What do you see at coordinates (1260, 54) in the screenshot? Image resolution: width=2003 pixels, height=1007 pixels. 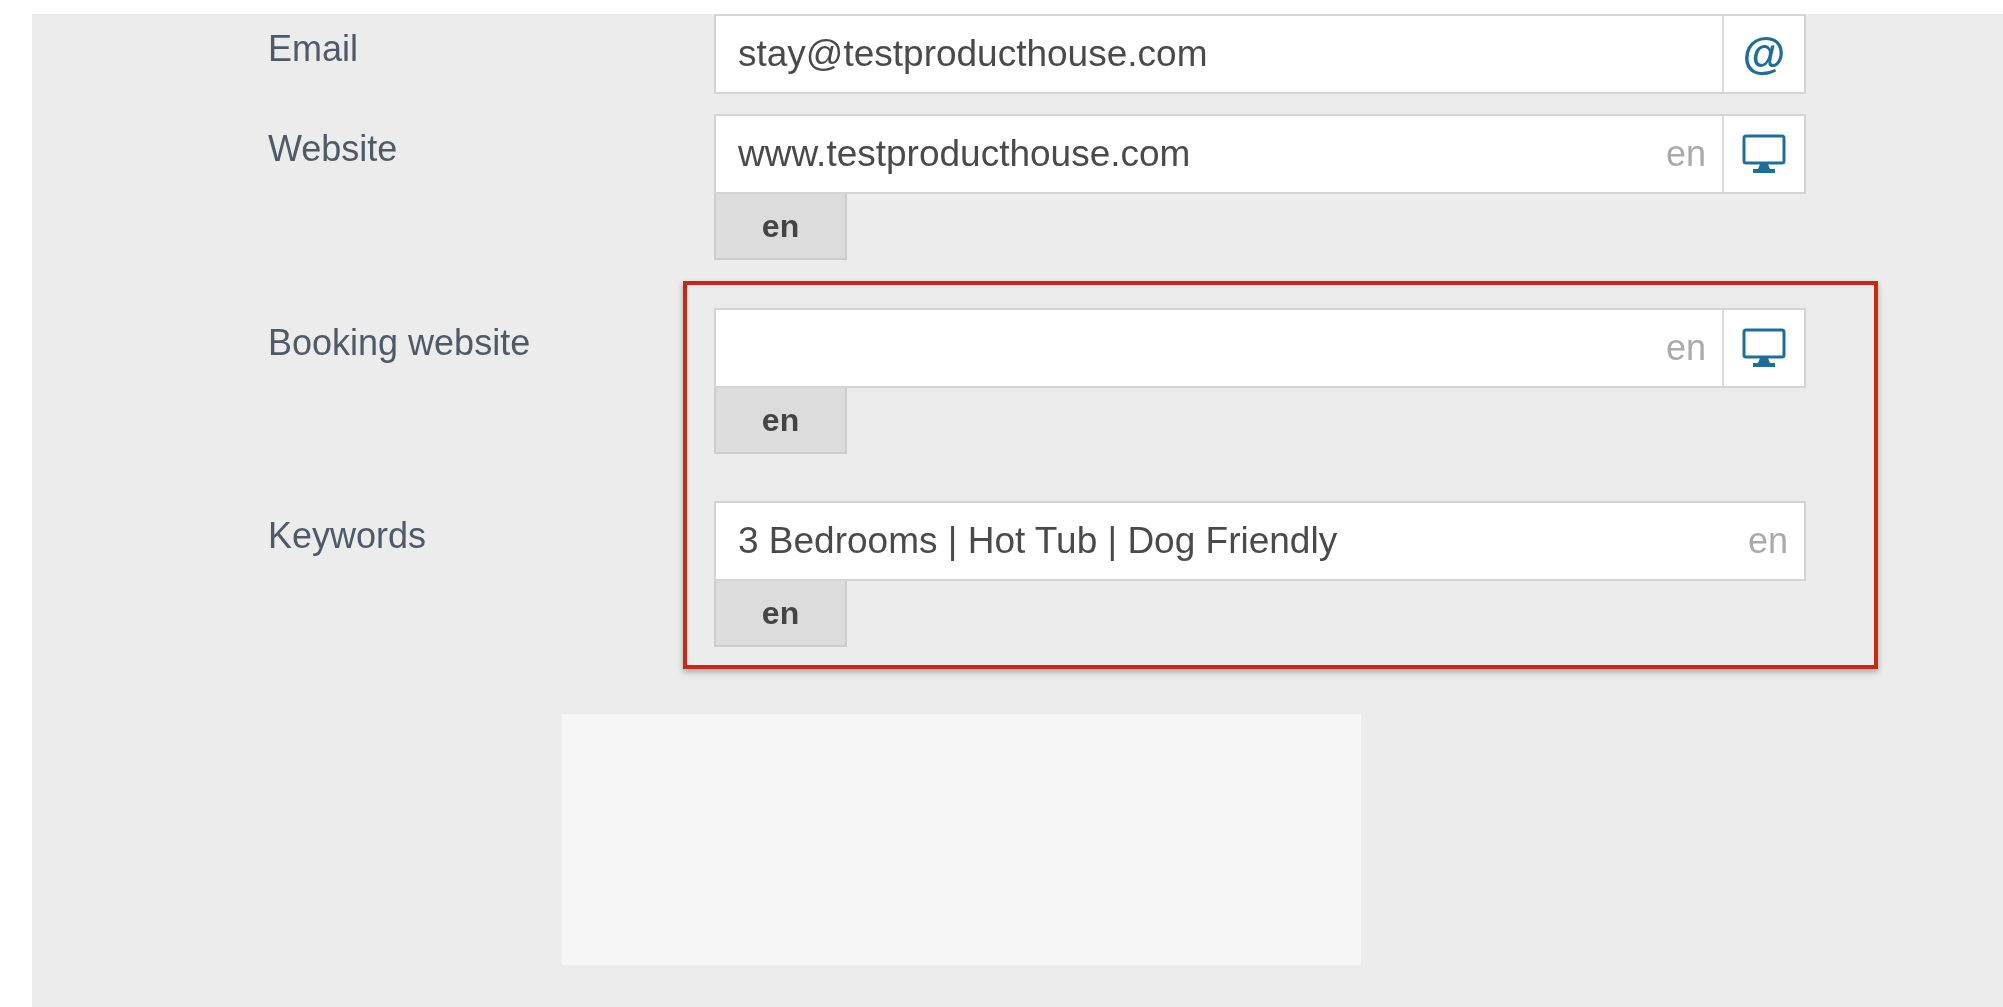 I see `text-field: stay@testproducthouse.com @` at bounding box center [1260, 54].